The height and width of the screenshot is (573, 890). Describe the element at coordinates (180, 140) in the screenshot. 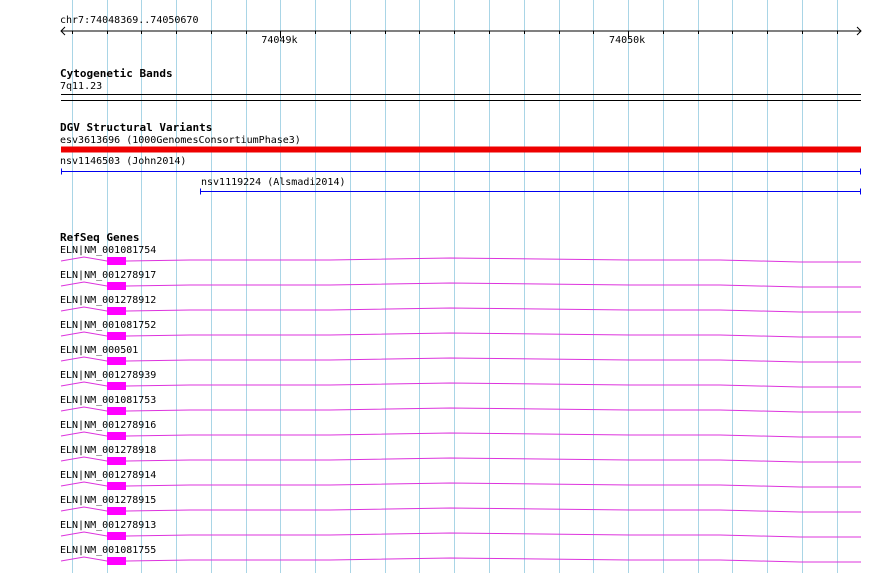

I see `variant-label: esv3613696 (1000GenomesConsortiumPhase3)` at that location.